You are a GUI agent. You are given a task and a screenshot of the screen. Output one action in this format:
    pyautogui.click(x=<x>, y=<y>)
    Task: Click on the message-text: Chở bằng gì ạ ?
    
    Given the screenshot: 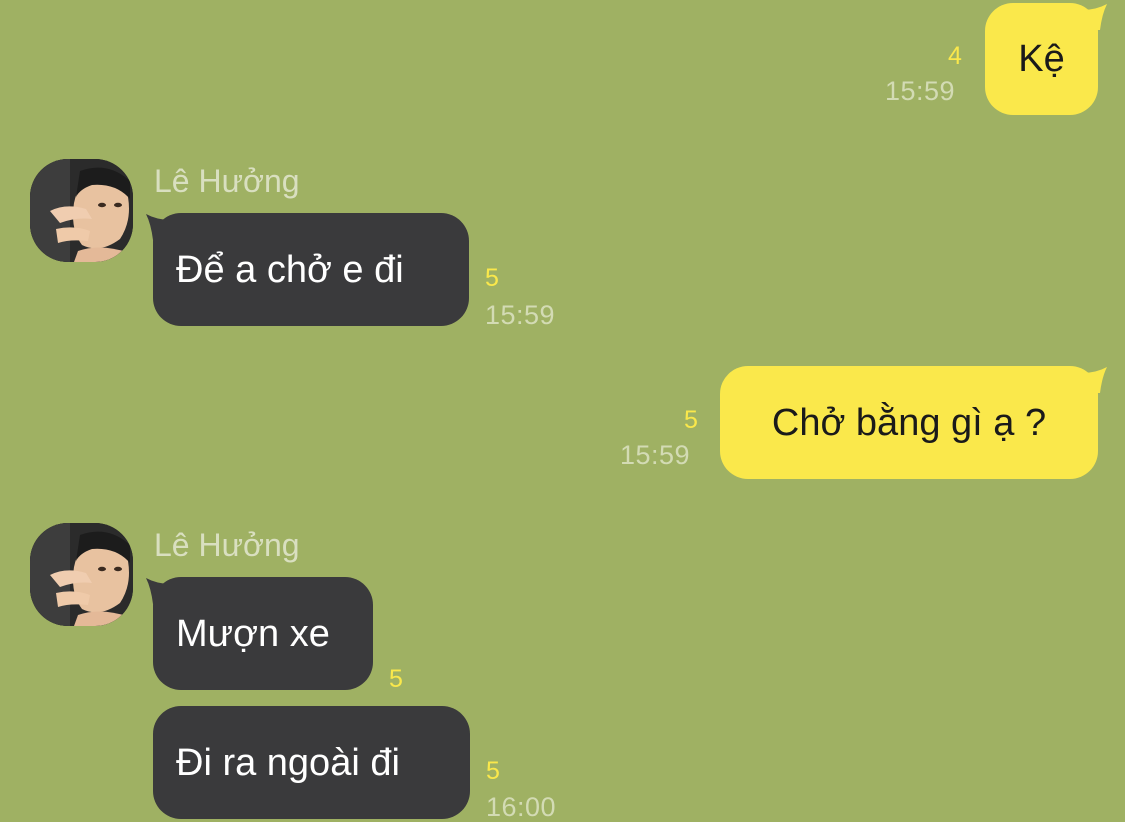 What is the action you would take?
    pyautogui.click(x=909, y=422)
    